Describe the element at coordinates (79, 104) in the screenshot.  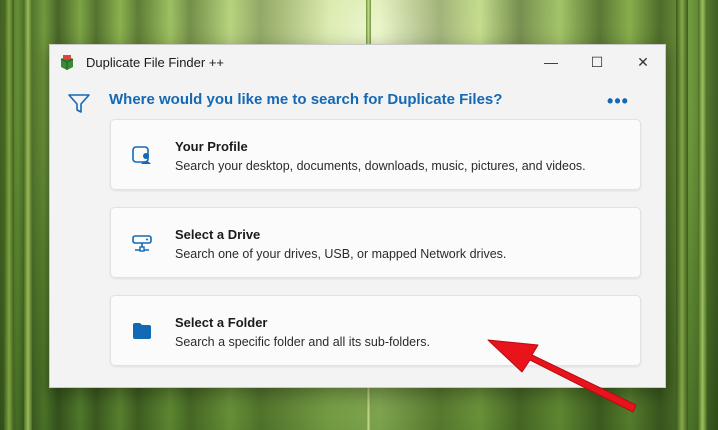
I see `filter-icon` at that location.